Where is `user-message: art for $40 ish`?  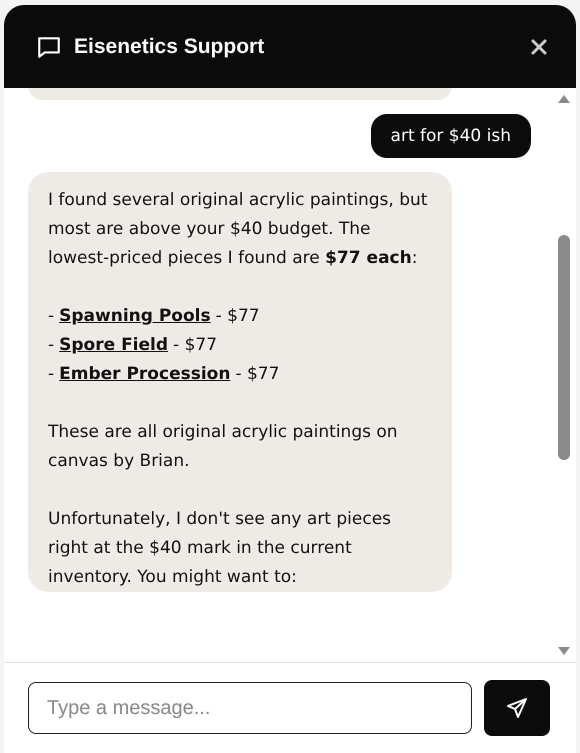
user-message: art for $40 ish is located at coordinates (450, 136).